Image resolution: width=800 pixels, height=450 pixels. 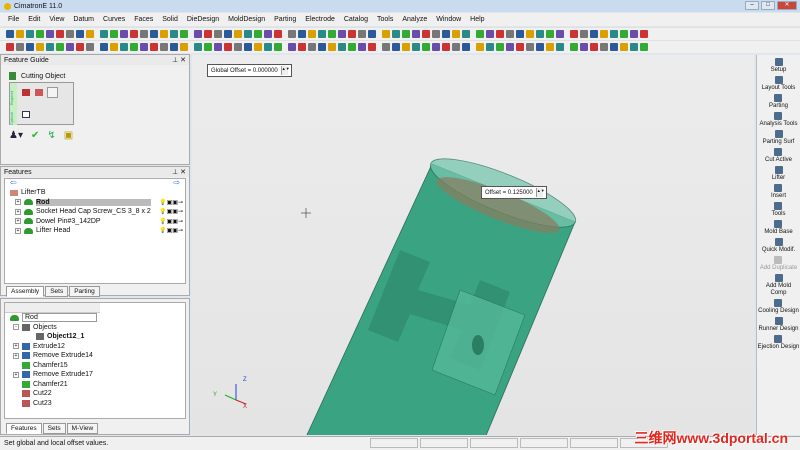 I want to click on visibility-icons: 💡▣▣⊸, so click(x=171, y=221).